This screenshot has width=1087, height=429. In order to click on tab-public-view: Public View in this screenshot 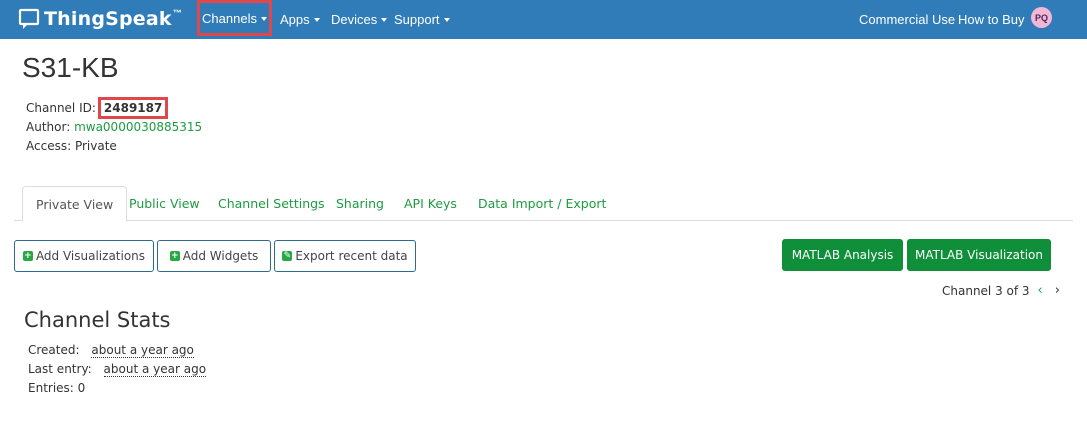, I will do `click(164, 203)`.